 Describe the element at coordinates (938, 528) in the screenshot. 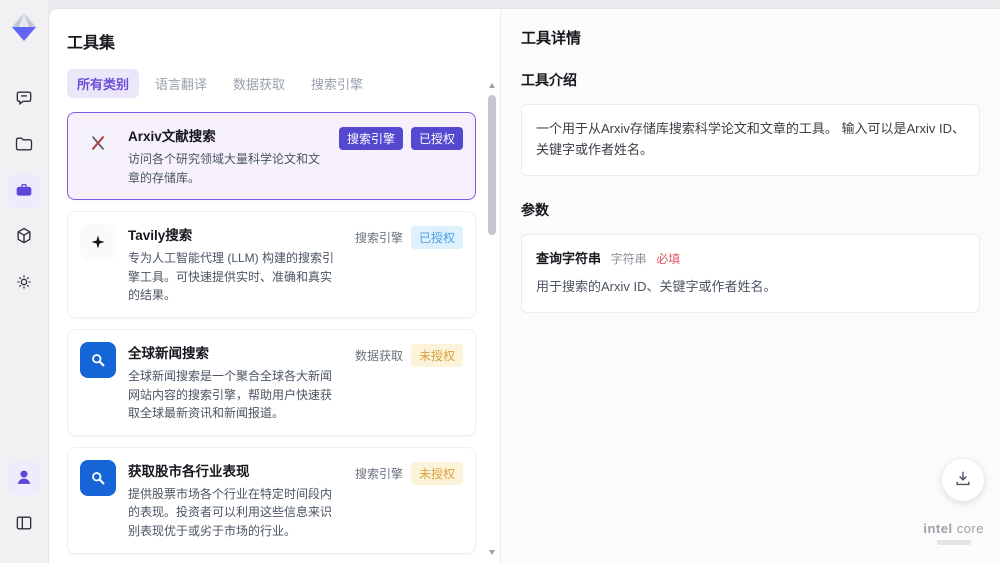

I see `intel-wordmark: intel` at that location.